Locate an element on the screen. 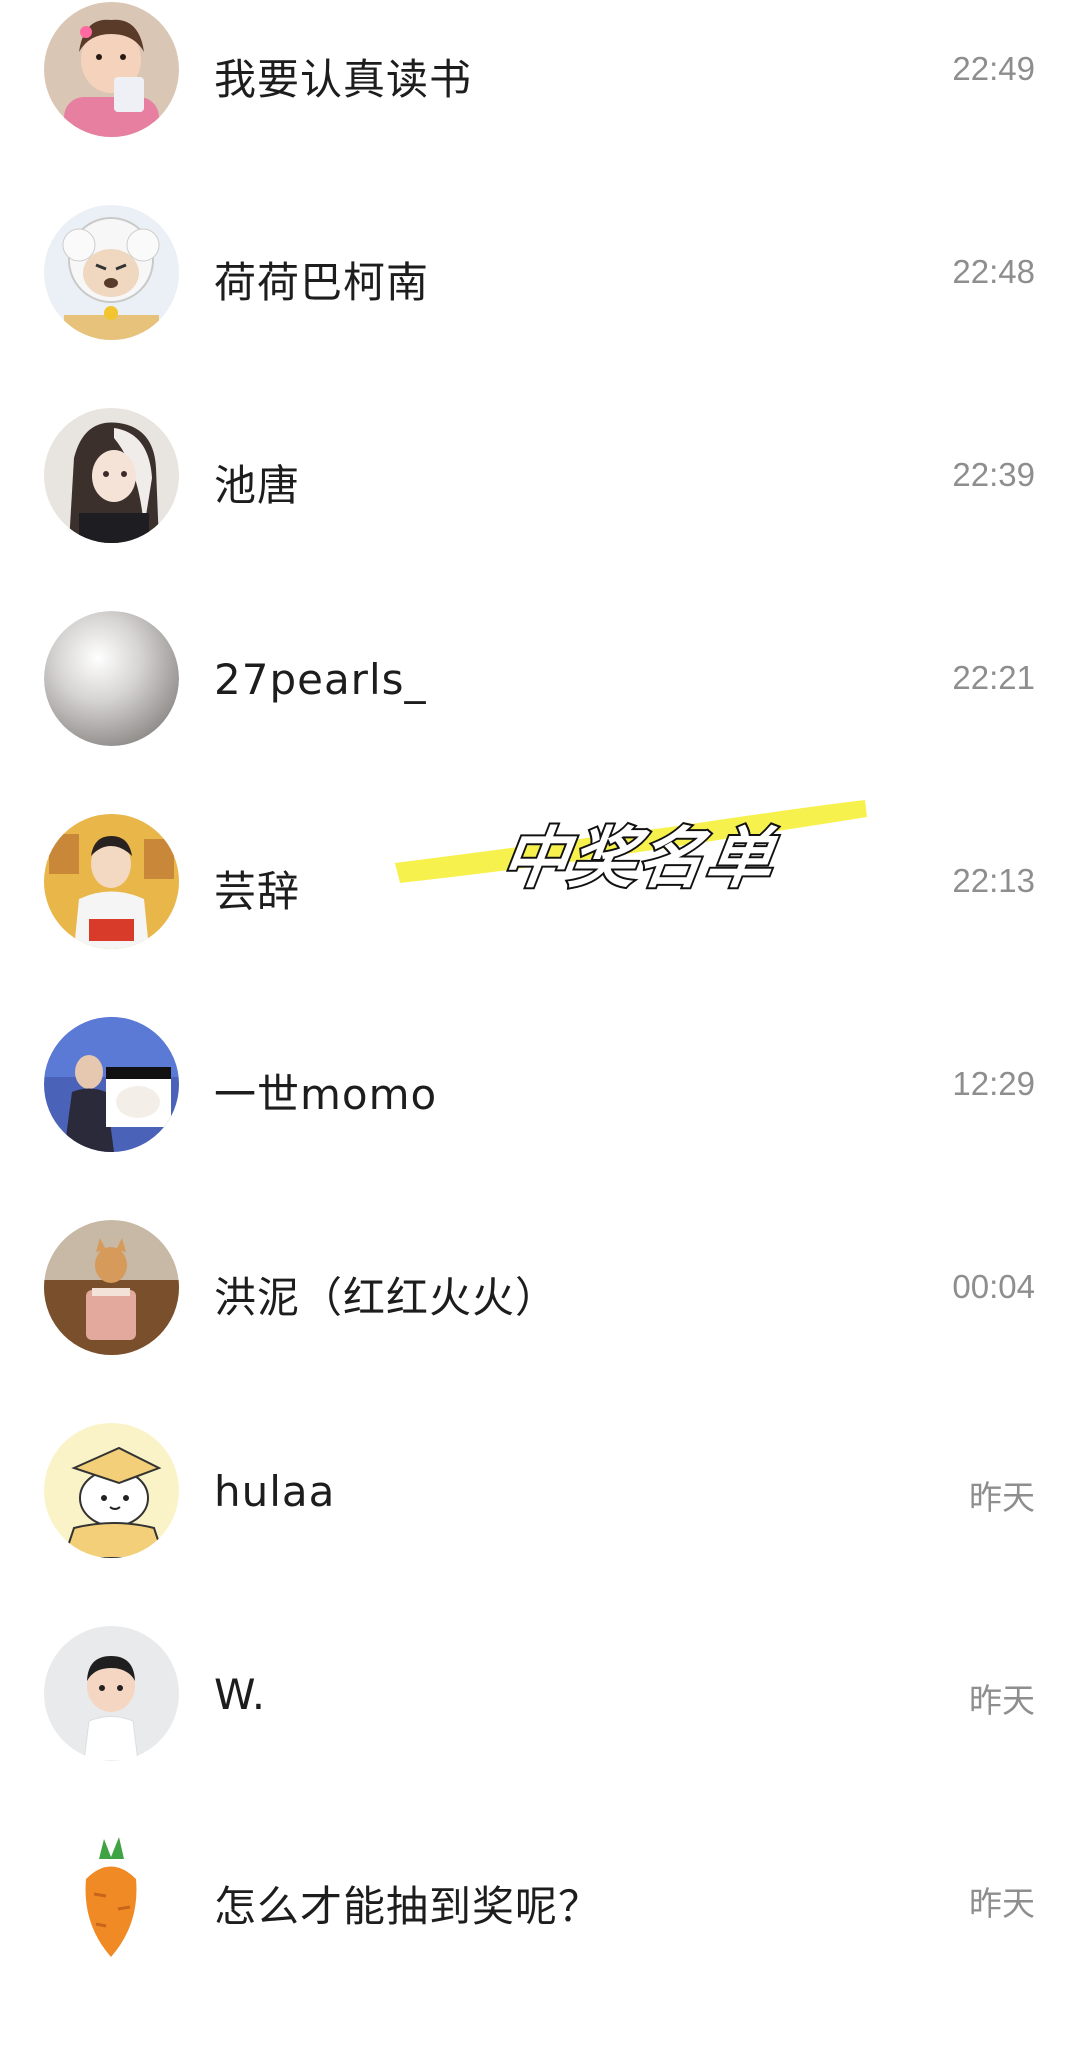  cartoon-dog-graduate-avatar is located at coordinates (111, 1490).